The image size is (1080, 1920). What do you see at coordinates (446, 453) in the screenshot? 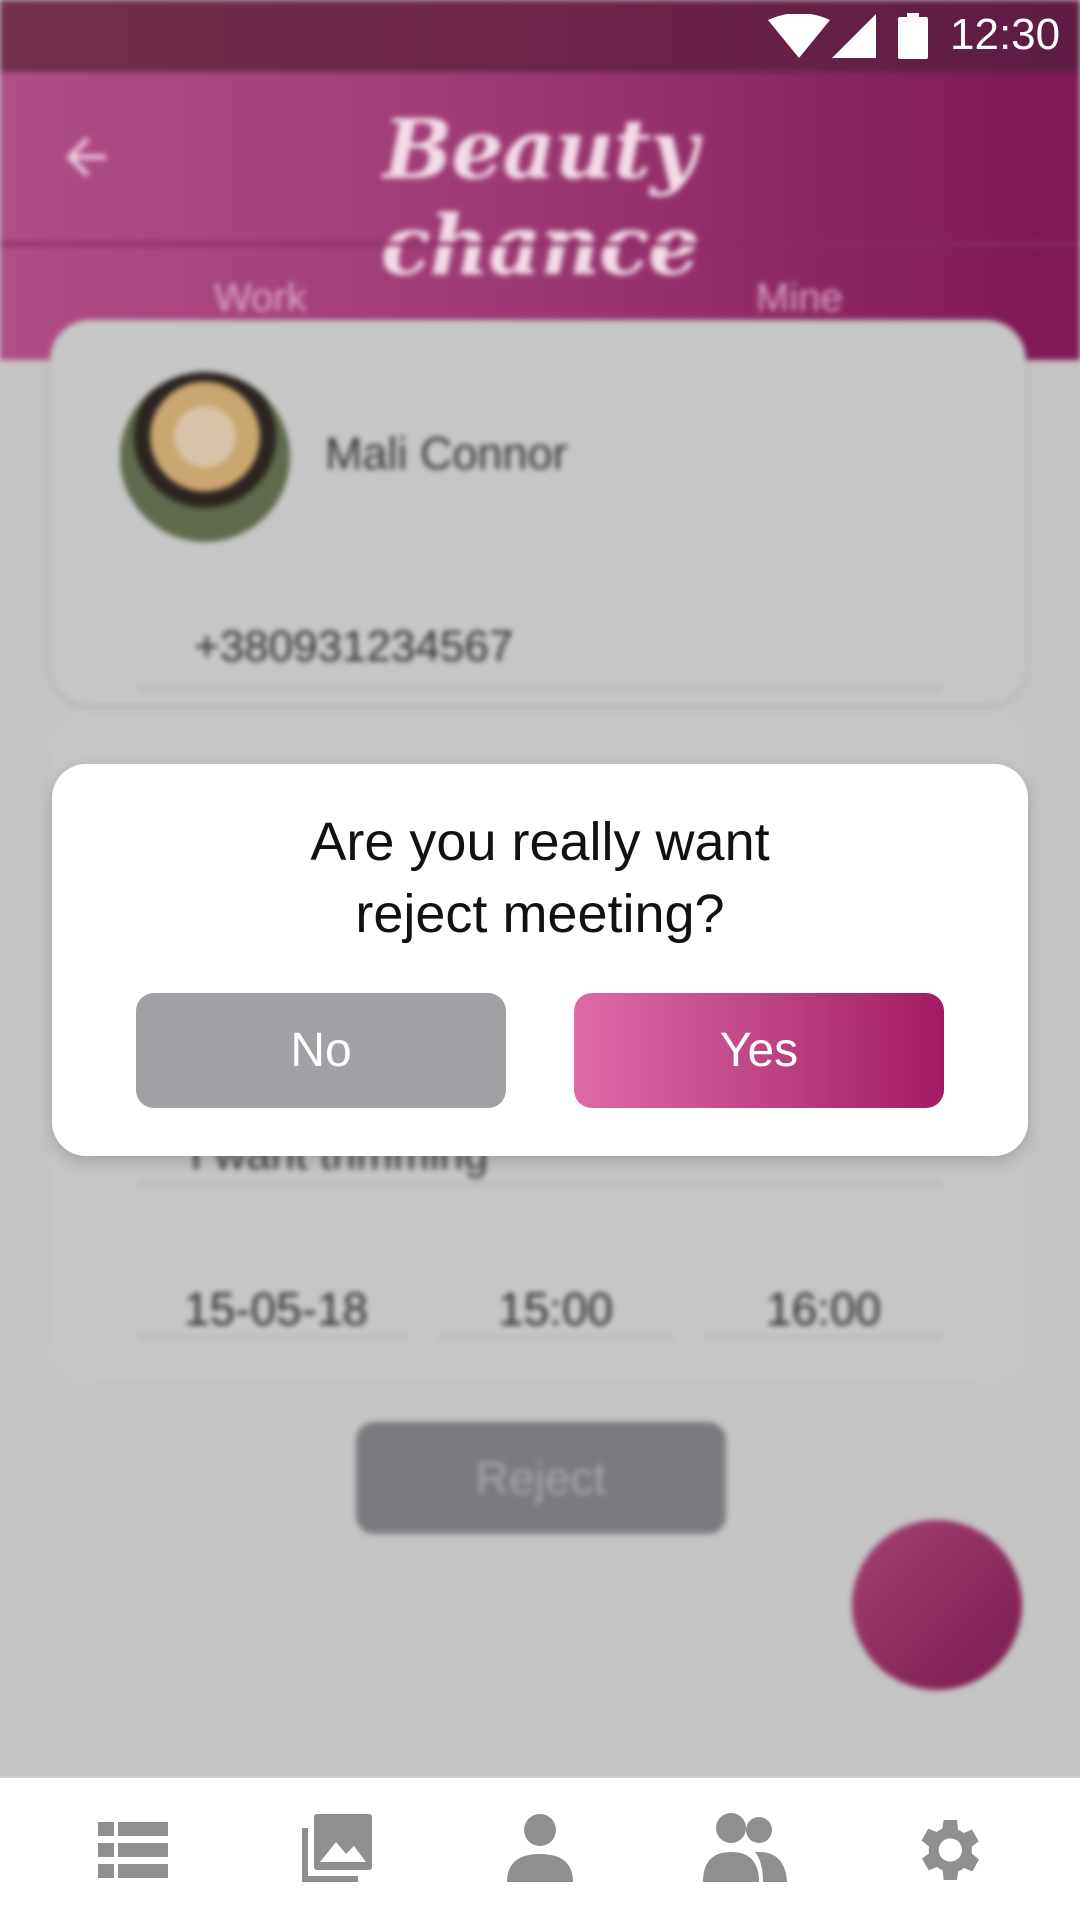
I see `client-name: Mali Connor` at bounding box center [446, 453].